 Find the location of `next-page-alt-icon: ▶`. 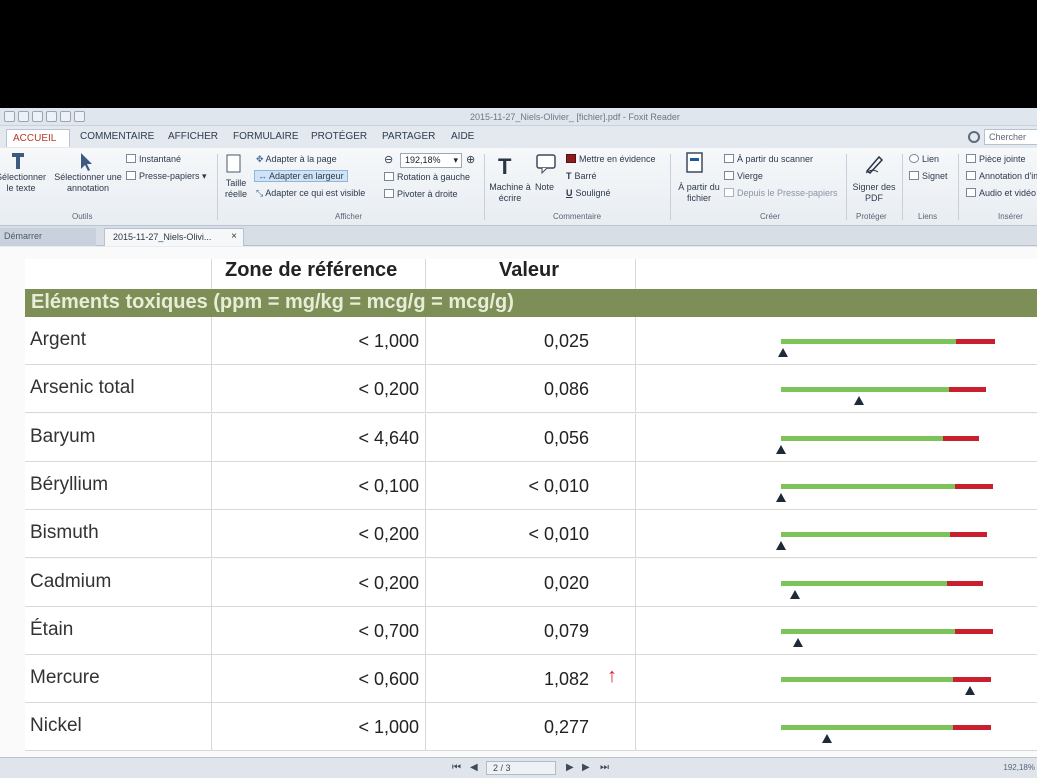

next-page-alt-icon: ▶ is located at coordinates (586, 767).